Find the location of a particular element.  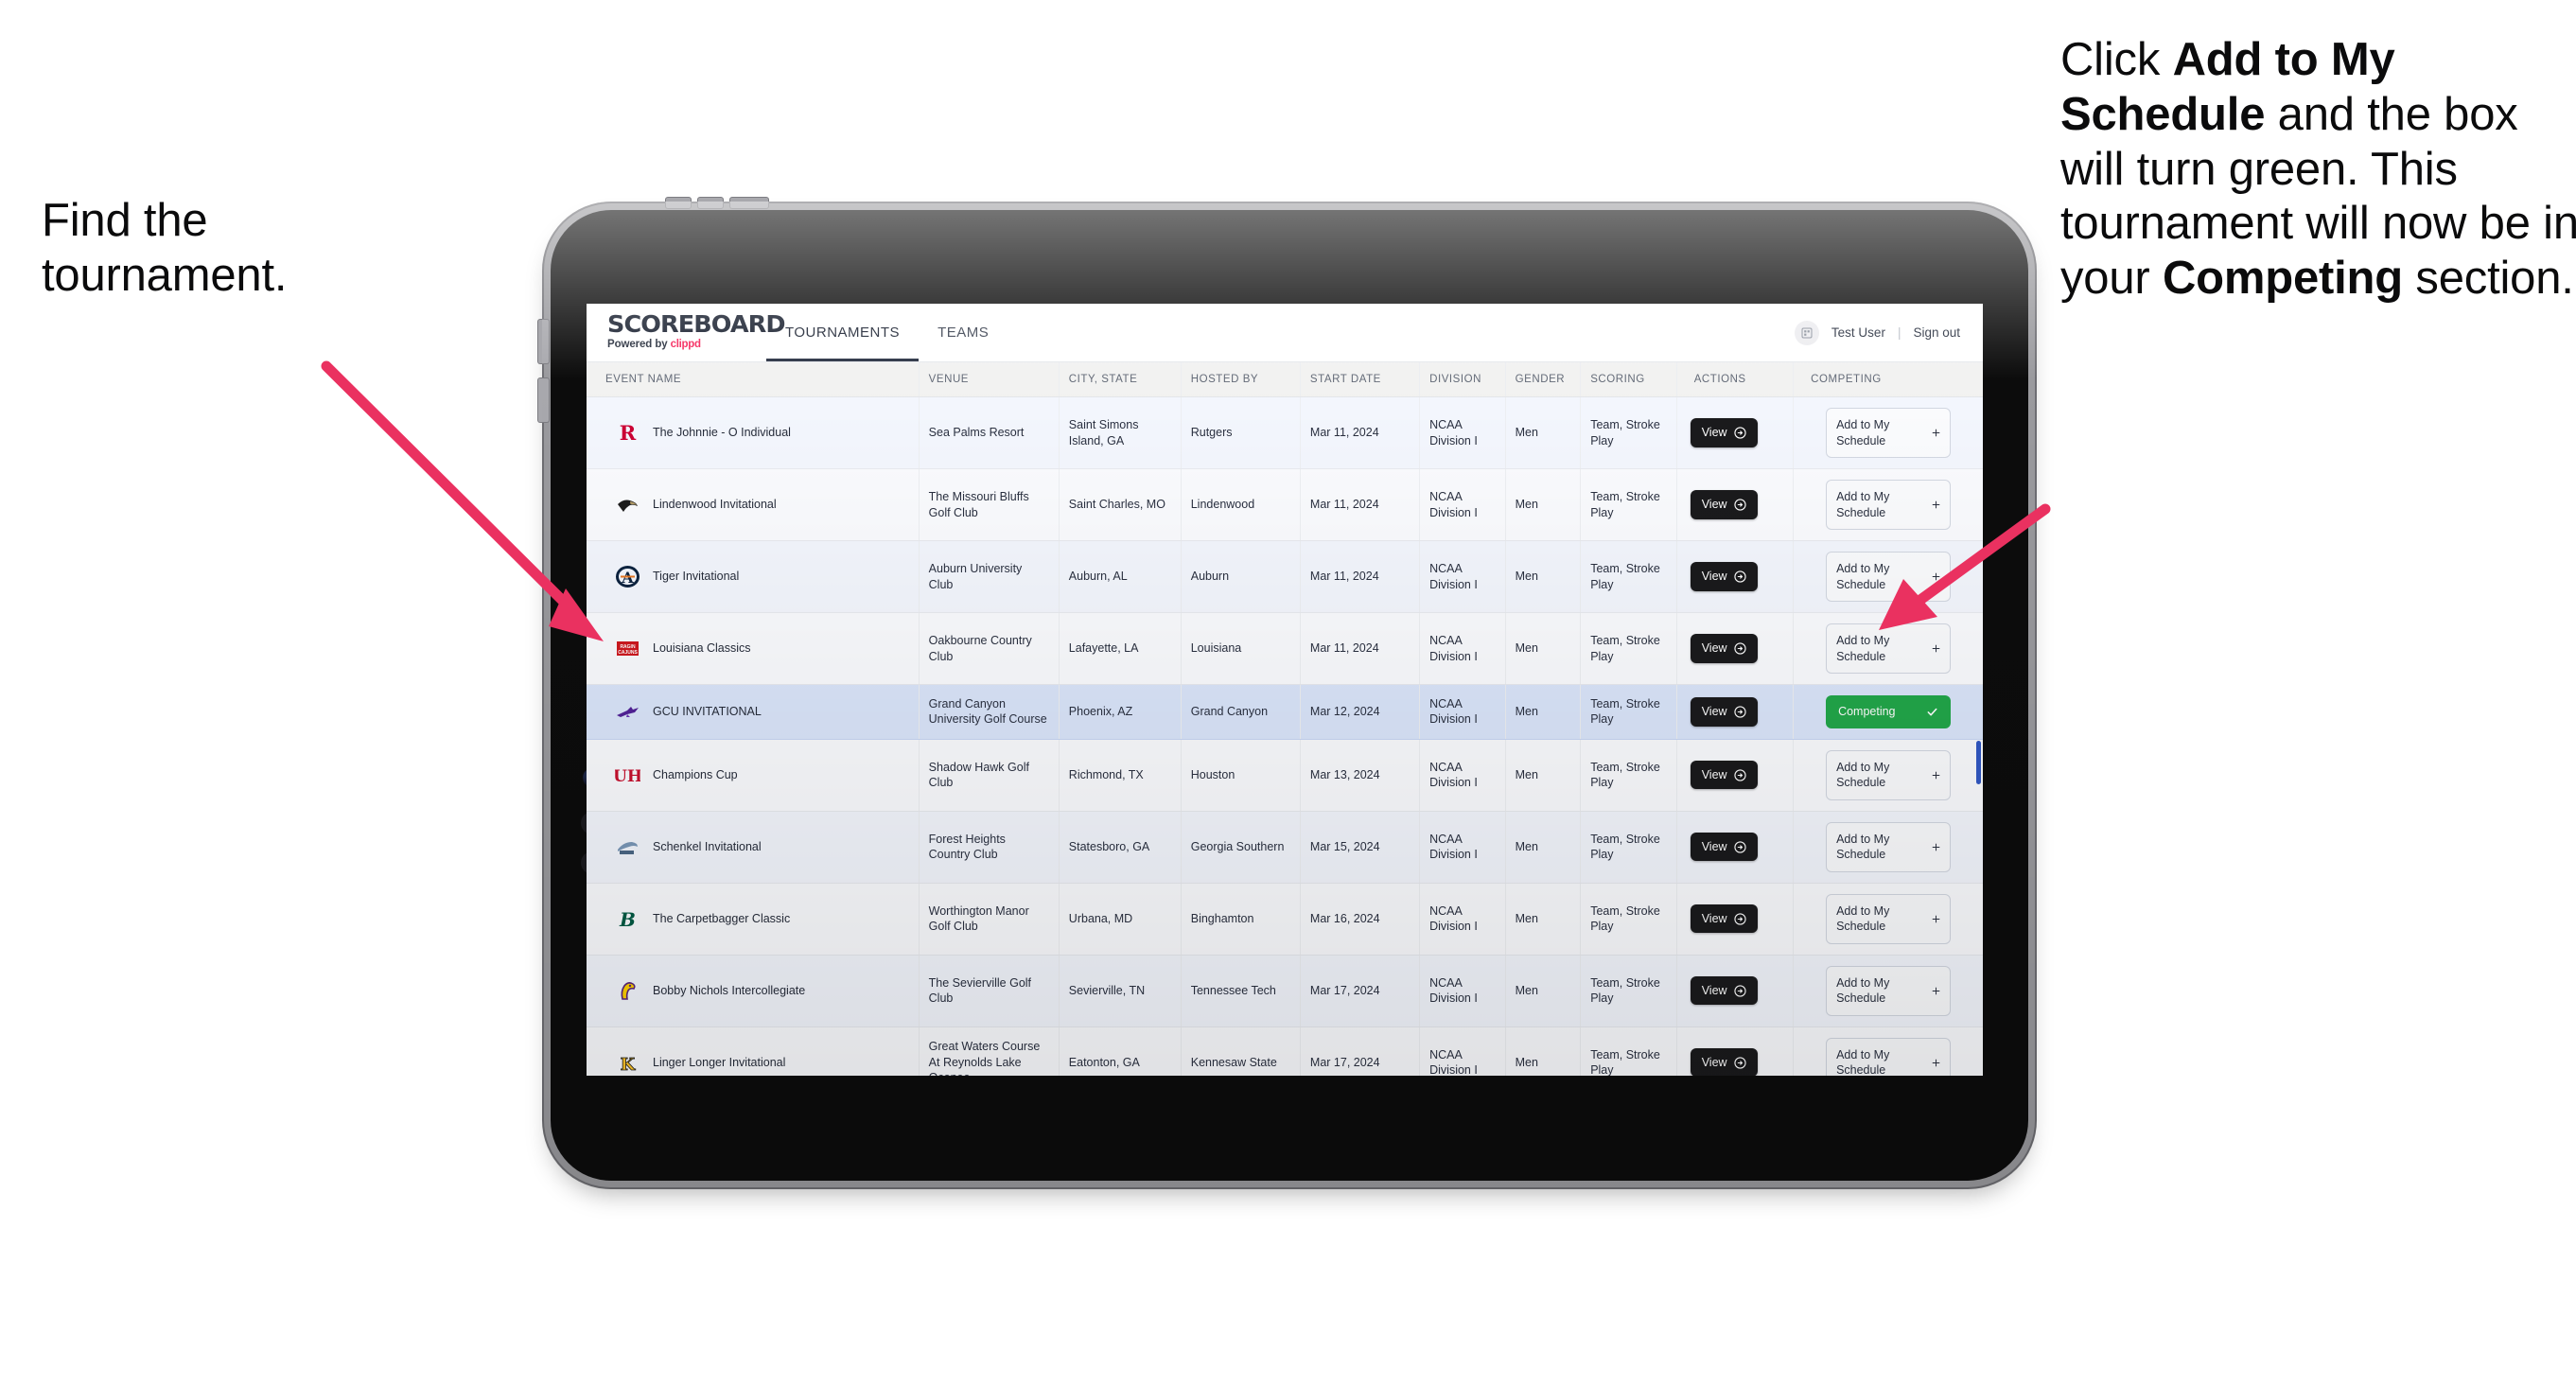

cell-city-state: Auburn, AL is located at coordinates (1121, 576).